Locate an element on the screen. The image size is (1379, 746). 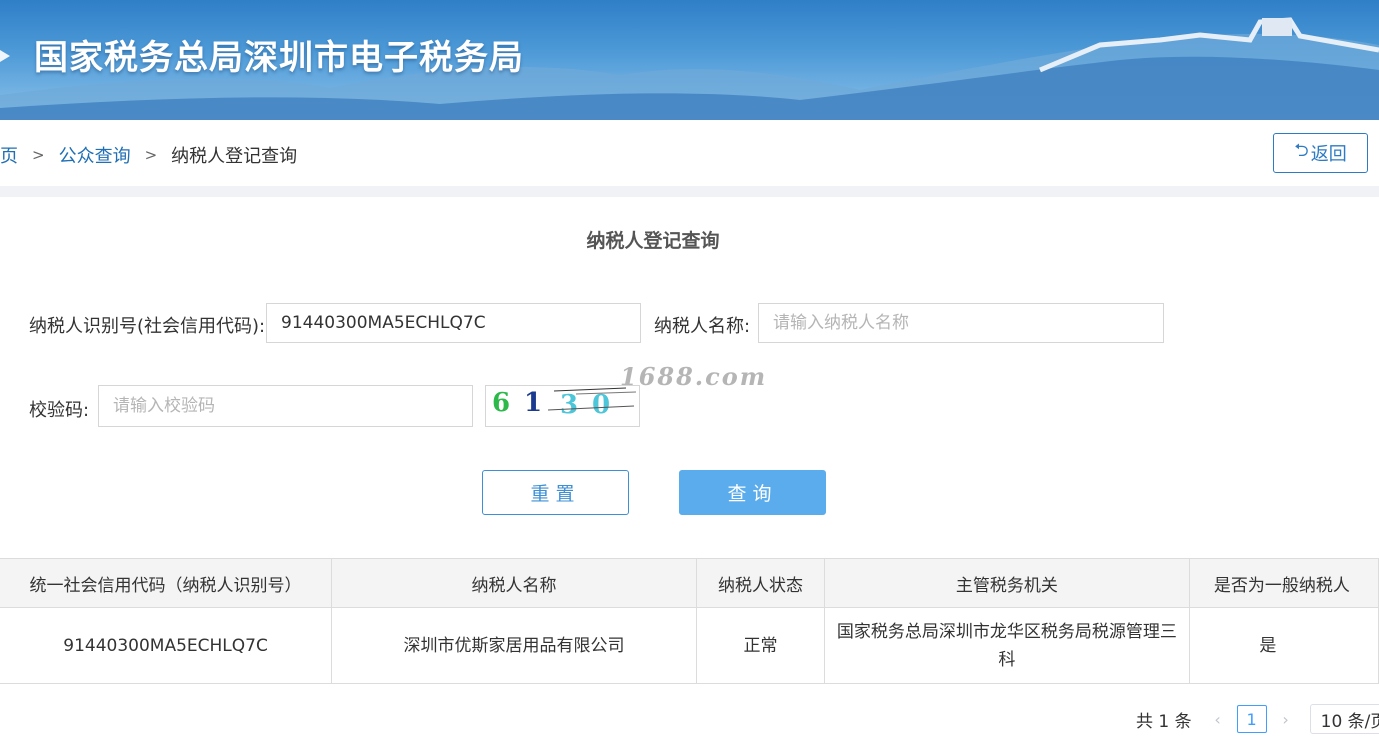
page-size-select: 10 条/页 is located at coordinates (1344, 719).